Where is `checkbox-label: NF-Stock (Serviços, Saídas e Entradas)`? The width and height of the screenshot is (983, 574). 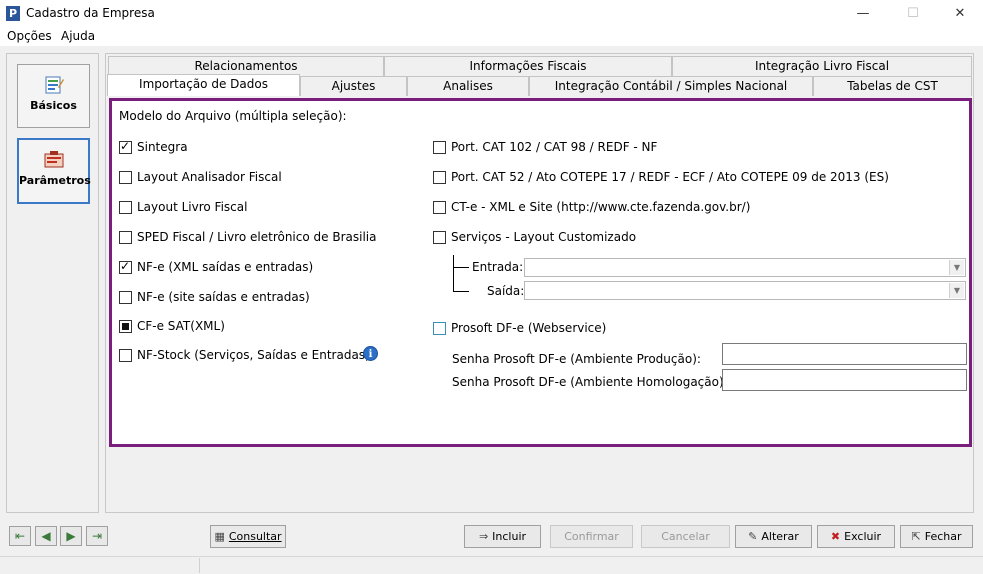
checkbox-label: NF-Stock (Serviços, Saídas e Entradas) is located at coordinates (253, 355).